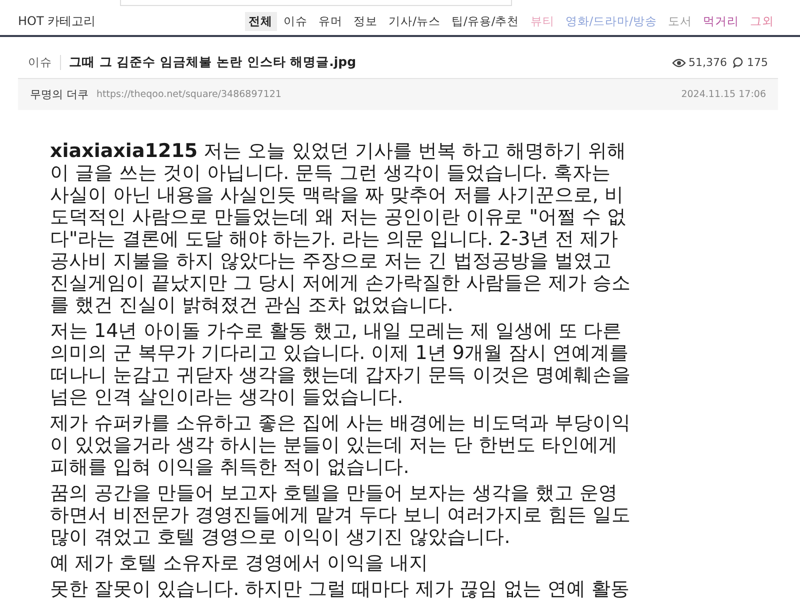 The image size is (800, 607). I want to click on post-paragraph: 저는 14년 아이돌 가수로 활동 했고, 내일 모레는 제 일생에 또 다른 의미의 군 복무가 기다리고 있습니다. 이제 1년 9개월 잠시 연예계를 떠나니 눈감고 귀닫자 생각을 했는데 갑자기 문득 이것은 명예훼손을 넘은 인격 살인이라는 생각이 들었습니다., so click(341, 364).